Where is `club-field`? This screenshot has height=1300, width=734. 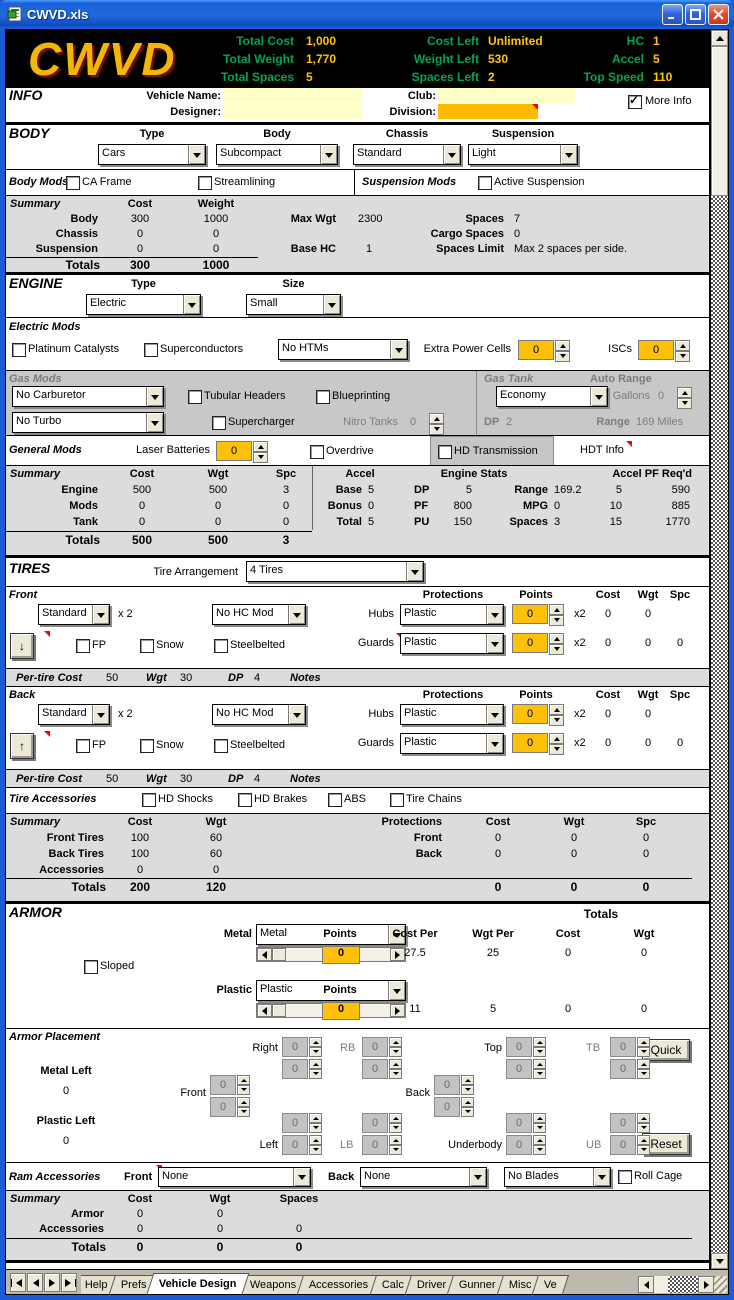
club-field is located at coordinates (506, 95).